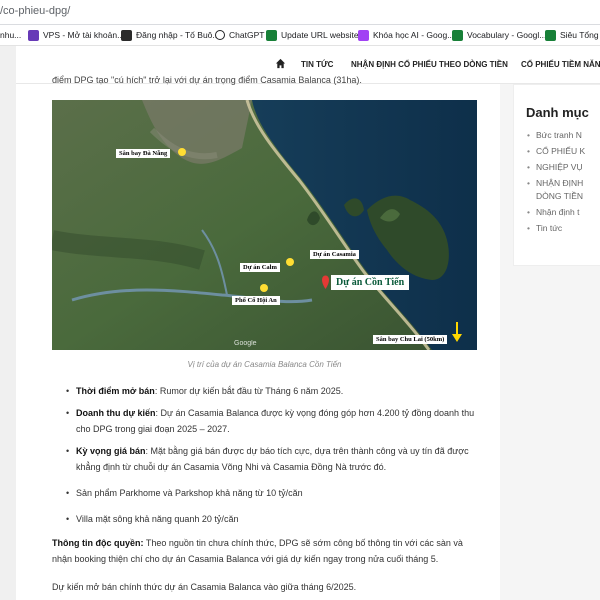  What do you see at coordinates (256, 300) in the screenshot?
I see `map-label-hoian: Phố Cổ Hội An` at bounding box center [256, 300].